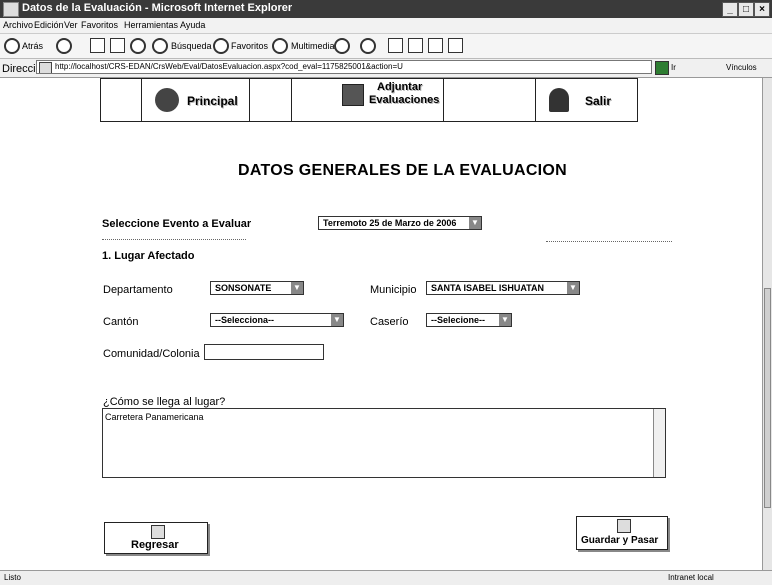 The width and height of the screenshot is (772, 585). I want to click on canton-label: Cantón, so click(121, 322).